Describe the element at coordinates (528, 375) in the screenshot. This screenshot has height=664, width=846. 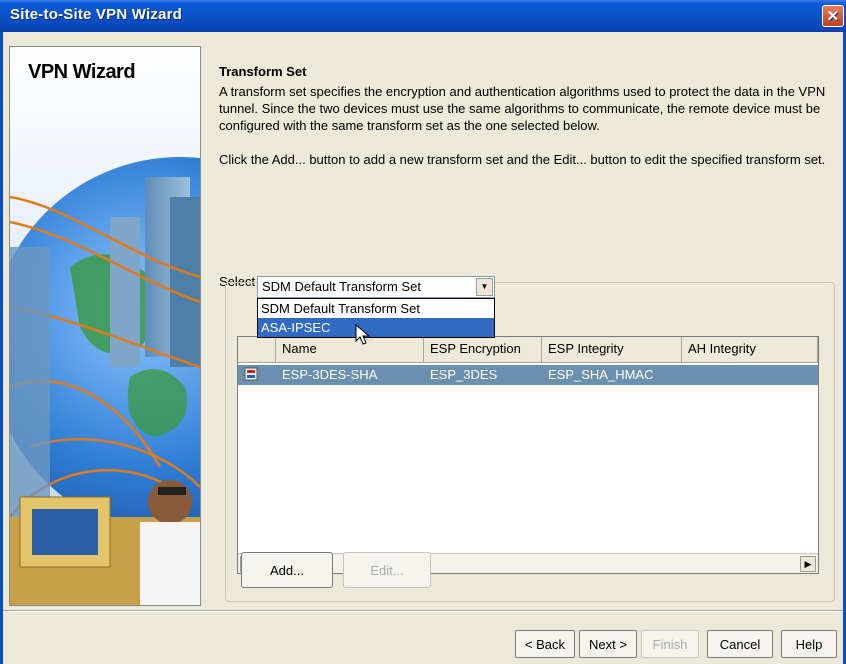
I see `table-row: ESP-3DES-SHA ESP_3DES ESP_SHA_HMAC` at that location.